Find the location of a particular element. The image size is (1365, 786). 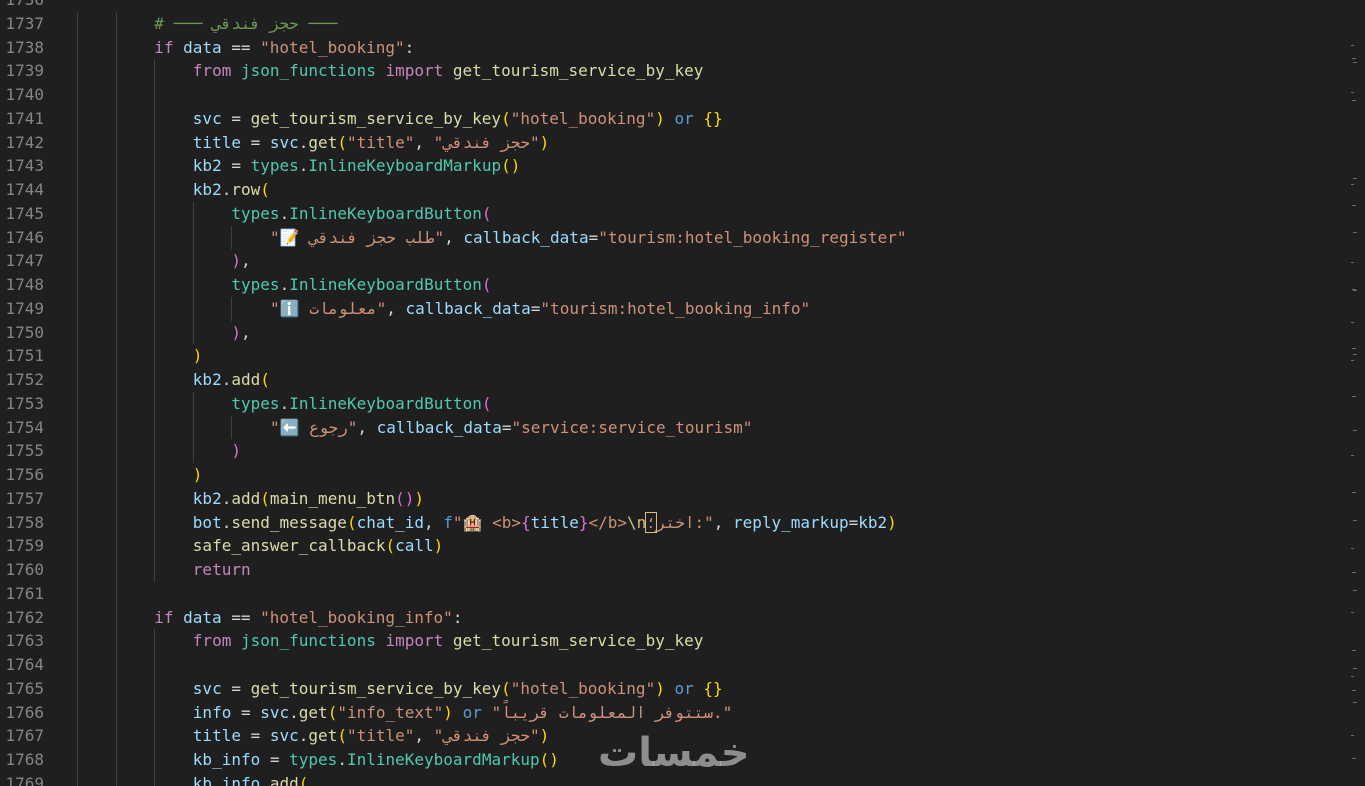

code-line: 1745 types.InlineKeyboardButton( is located at coordinates (677, 213).